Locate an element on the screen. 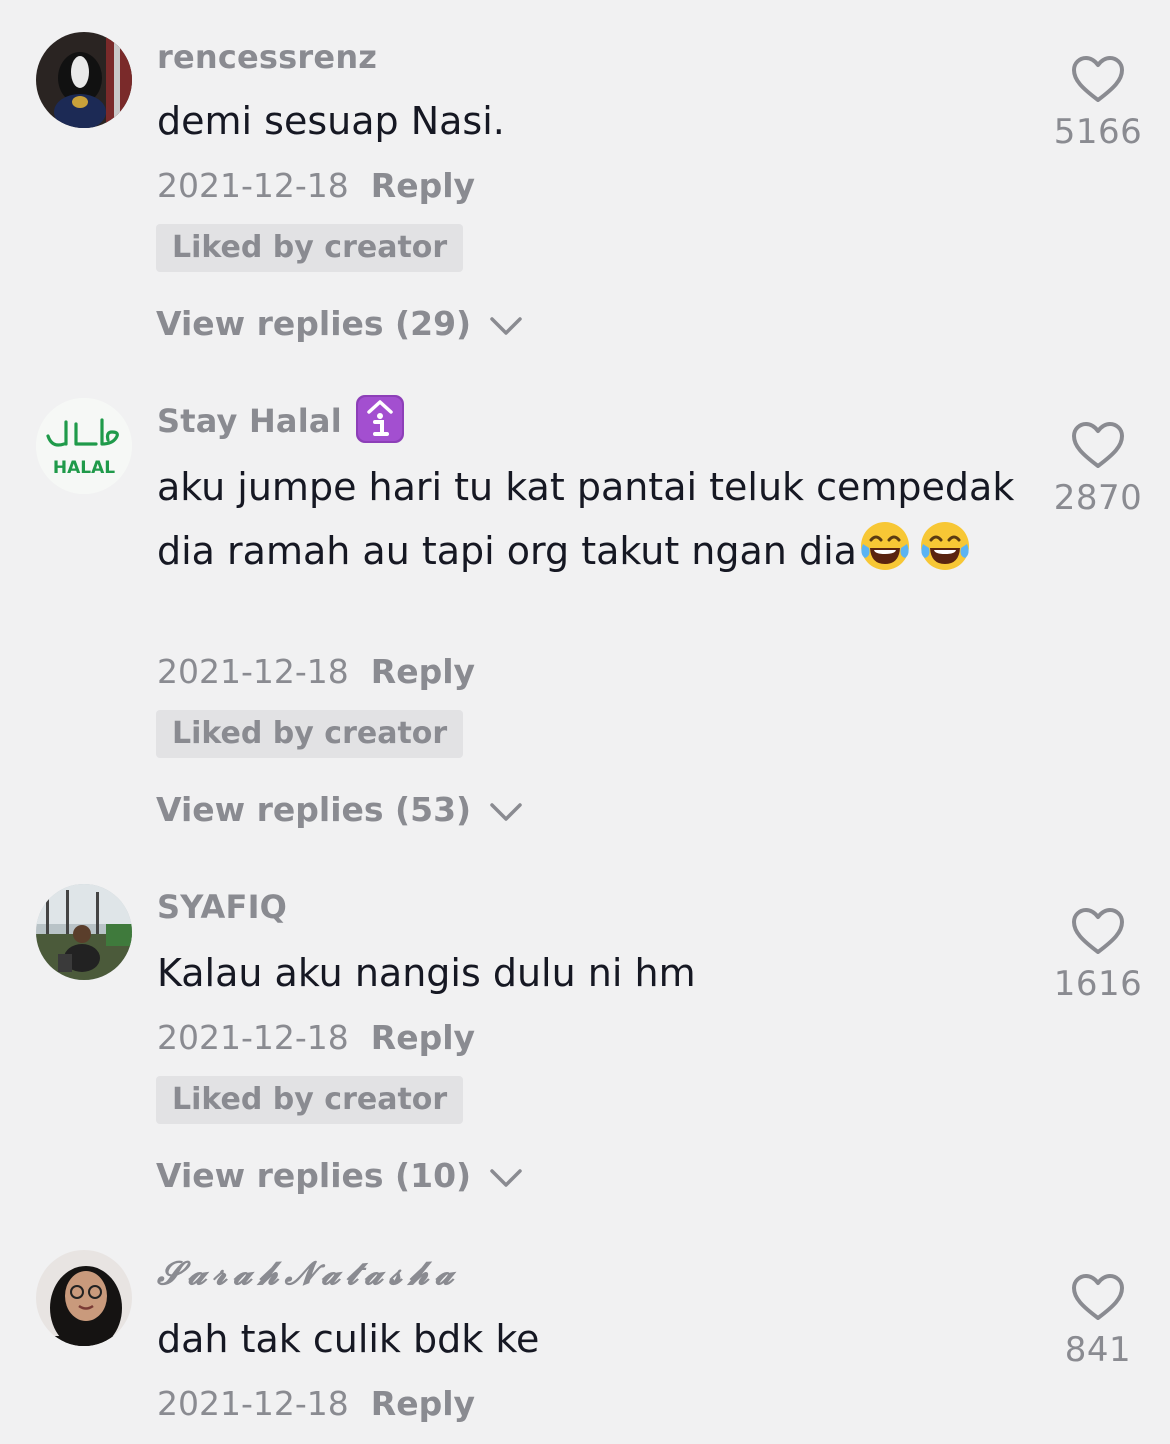 The width and height of the screenshot is (1170, 1444). like-count: 841 is located at coordinates (1098, 1350).